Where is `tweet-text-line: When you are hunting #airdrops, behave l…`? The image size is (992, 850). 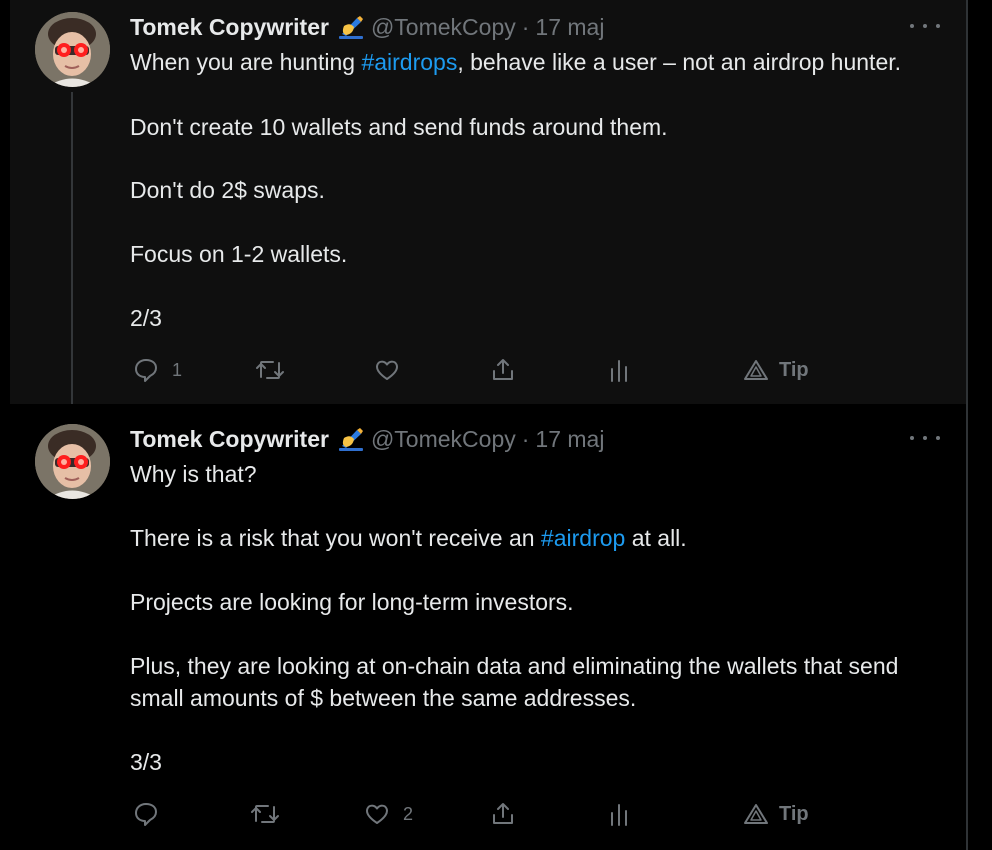
tweet-text-line: When you are hunting #airdrops, behave l… is located at coordinates (515, 62).